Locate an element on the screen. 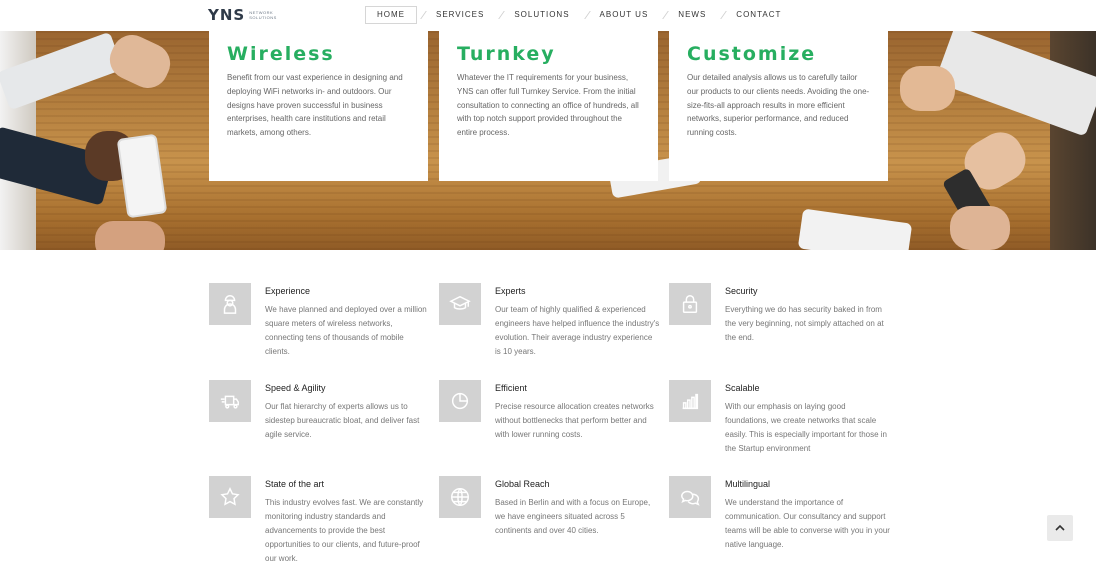  feature-title: Security is located at coordinates (741, 291).